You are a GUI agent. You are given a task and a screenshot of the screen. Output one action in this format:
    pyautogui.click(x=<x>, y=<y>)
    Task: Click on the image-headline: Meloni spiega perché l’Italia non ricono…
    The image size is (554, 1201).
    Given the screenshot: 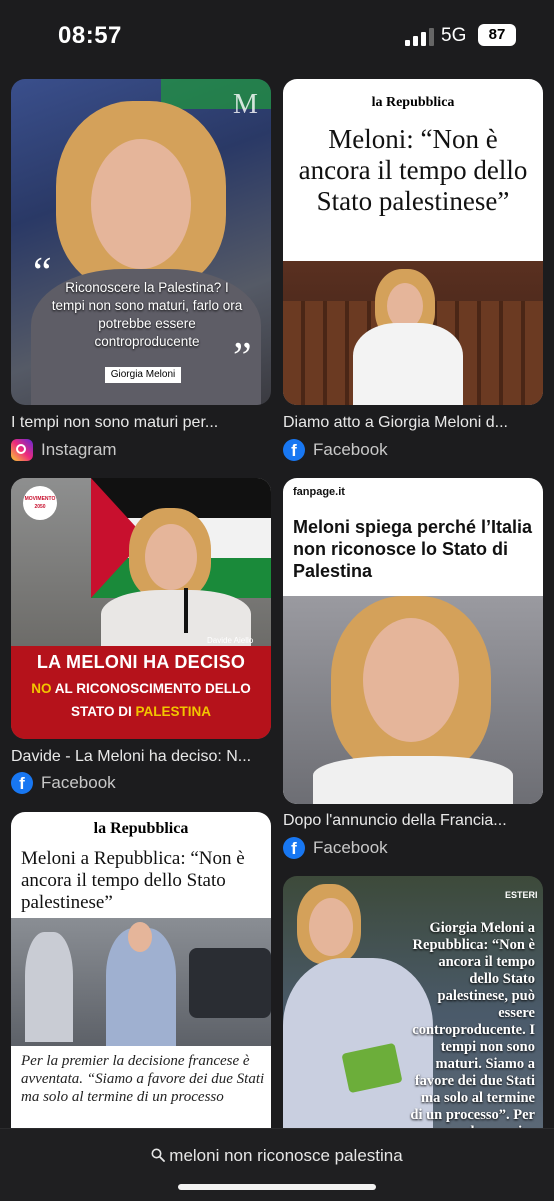 What is the action you would take?
    pyautogui.click(x=413, y=549)
    